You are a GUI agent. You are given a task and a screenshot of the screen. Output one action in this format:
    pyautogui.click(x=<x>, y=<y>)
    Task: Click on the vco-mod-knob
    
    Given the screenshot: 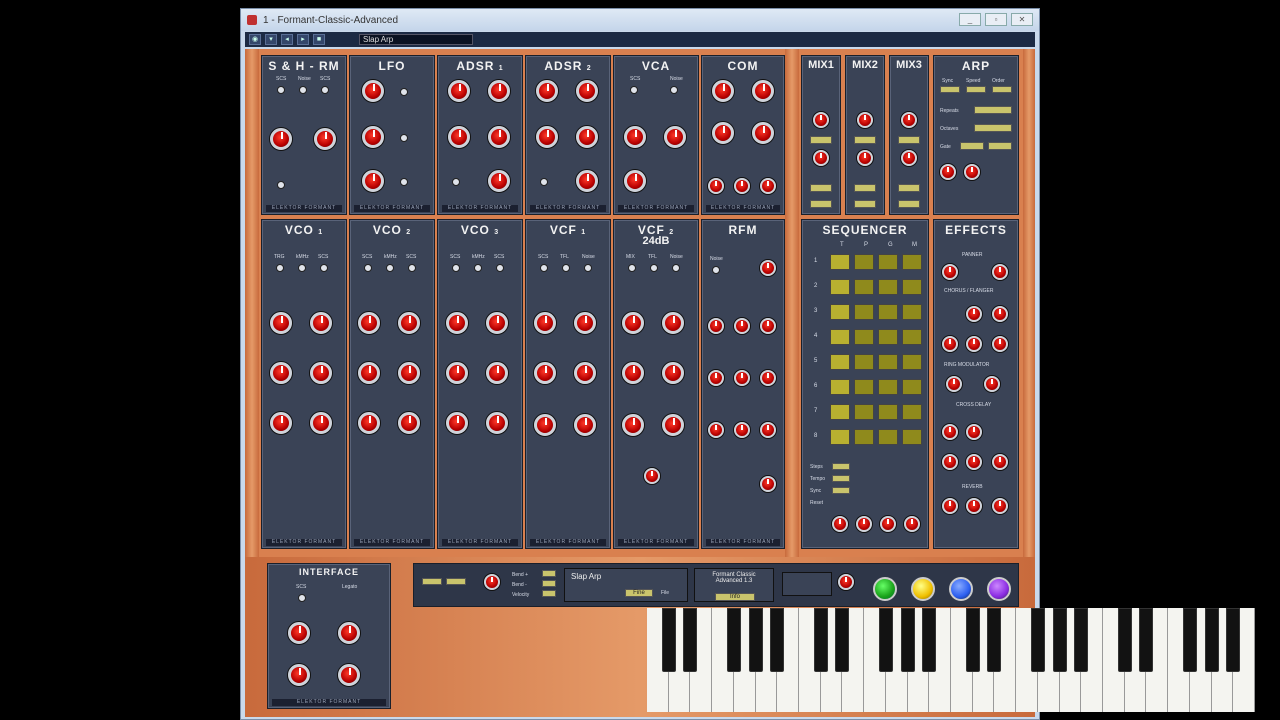 What is the action you would take?
    pyautogui.click(x=457, y=423)
    